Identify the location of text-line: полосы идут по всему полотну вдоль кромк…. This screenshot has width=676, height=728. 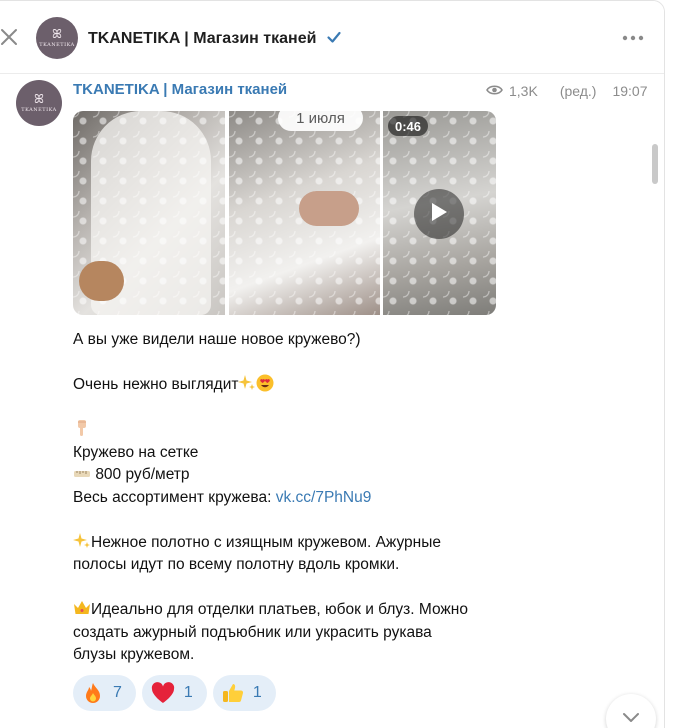
(236, 564).